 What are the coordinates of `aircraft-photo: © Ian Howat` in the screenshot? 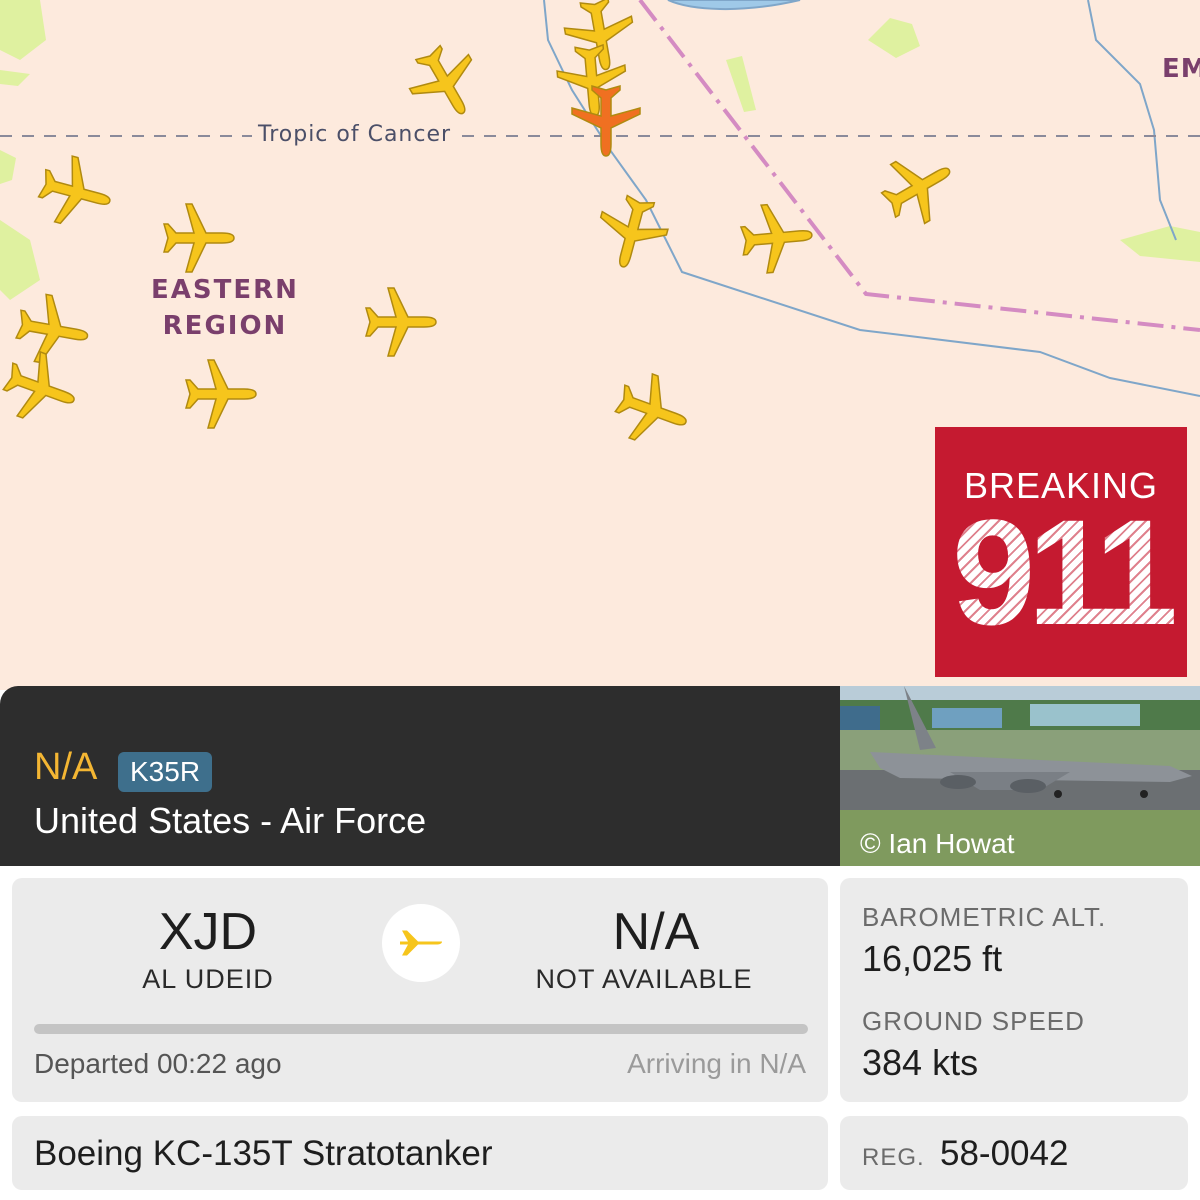 It's located at (1020, 776).